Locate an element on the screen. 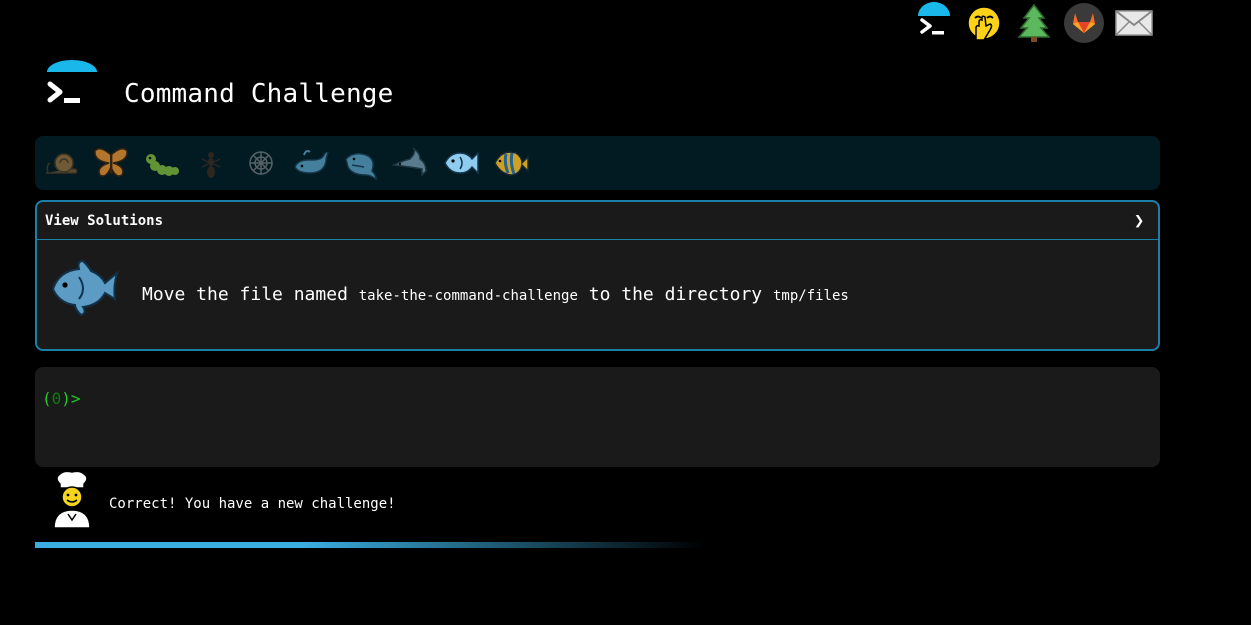 This screenshot has width=1251, height=625. cook-icon is located at coordinates (72, 499).